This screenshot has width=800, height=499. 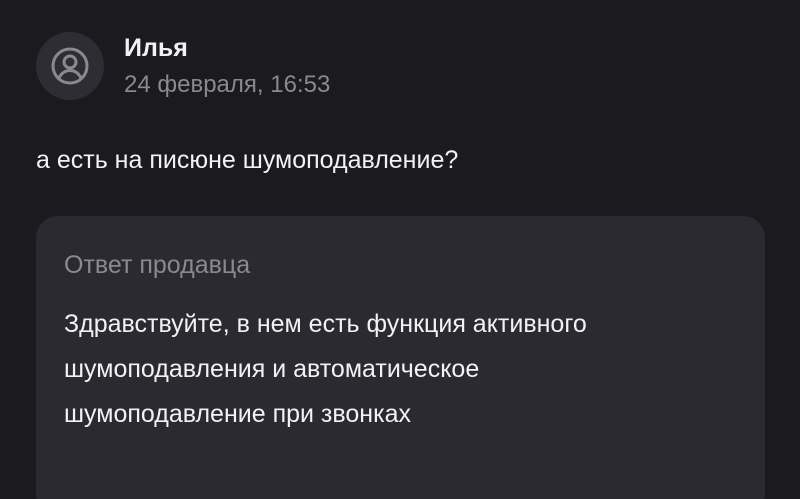 What do you see at coordinates (227, 48) in the screenshot?
I see `author-name: Илья` at bounding box center [227, 48].